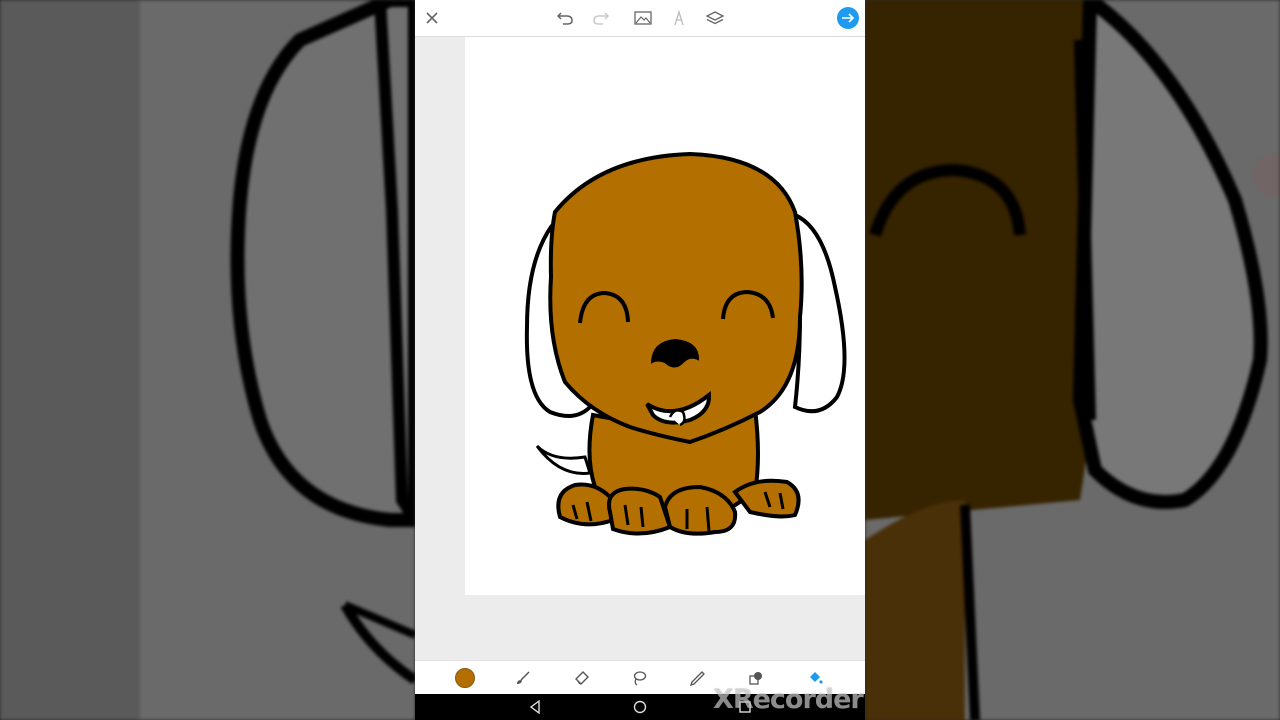 The width and height of the screenshot is (1280, 720). What do you see at coordinates (819, 312) in the screenshot?
I see `dog-right-ear` at bounding box center [819, 312].